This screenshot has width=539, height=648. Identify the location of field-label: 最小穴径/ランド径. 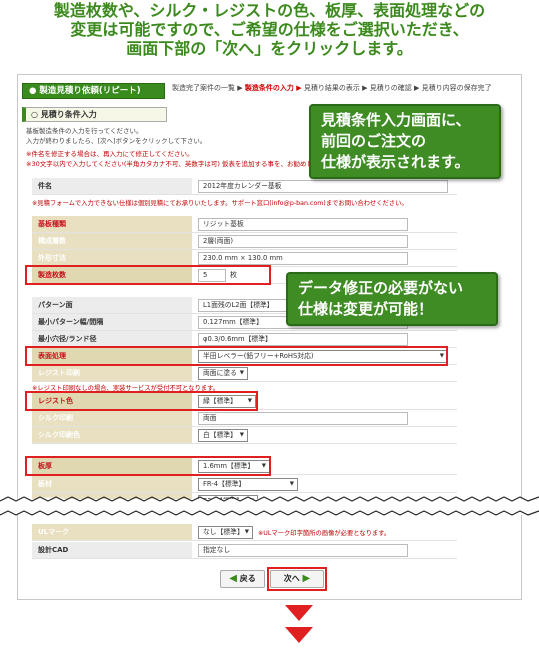
(112, 339).